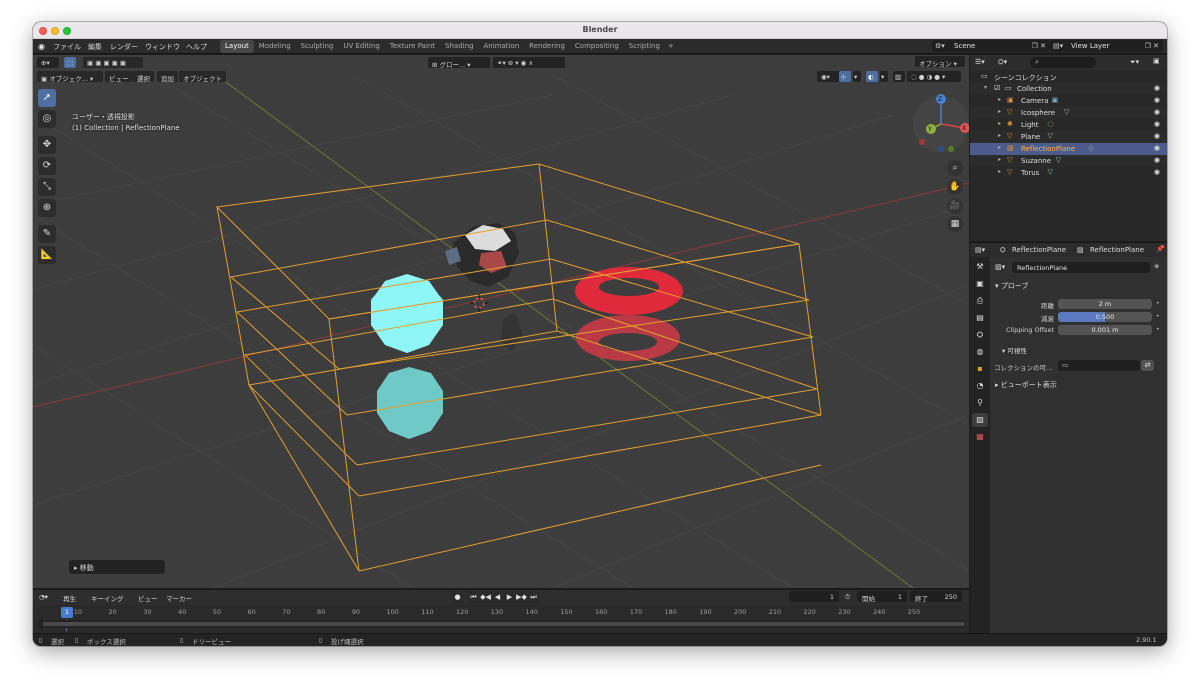 Image resolution: width=1200 pixels, height=689 pixels. I want to click on play-reverse-icon: ◀, so click(497, 597).